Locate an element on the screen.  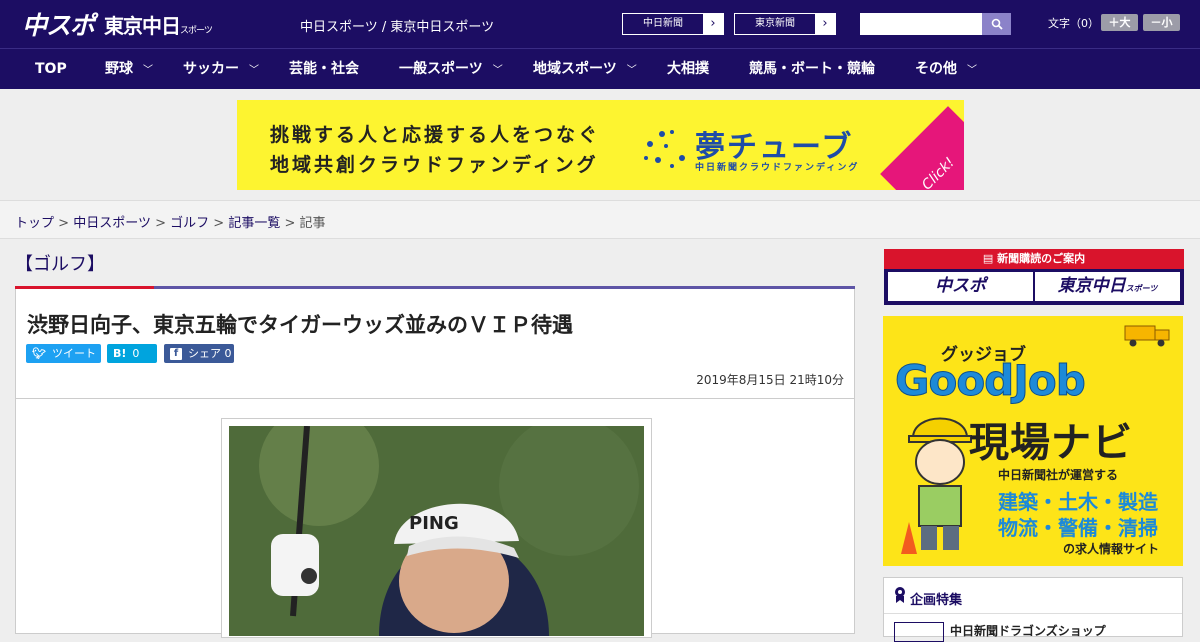
features-header: 企画特集 is located at coordinates (1033, 596).